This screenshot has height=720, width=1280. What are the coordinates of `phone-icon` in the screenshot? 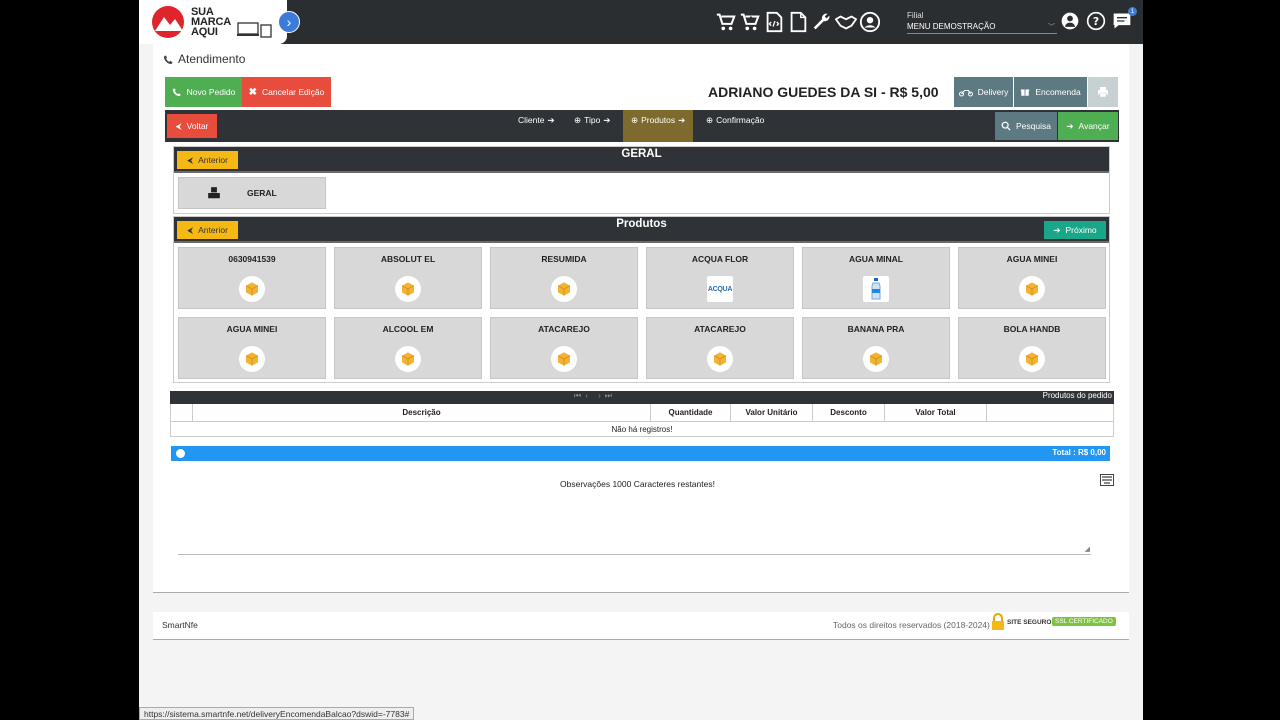 It's located at (176, 92).